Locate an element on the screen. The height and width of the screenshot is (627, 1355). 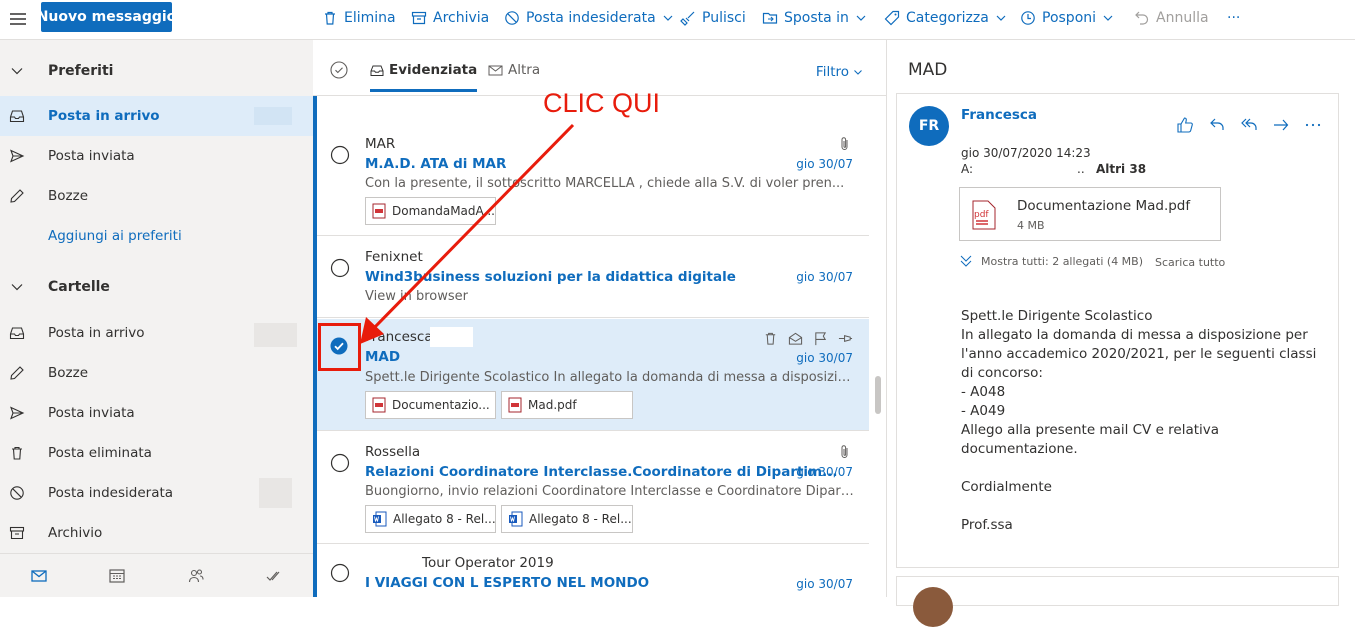
sender-avatar: FR is located at coordinates (929, 126).